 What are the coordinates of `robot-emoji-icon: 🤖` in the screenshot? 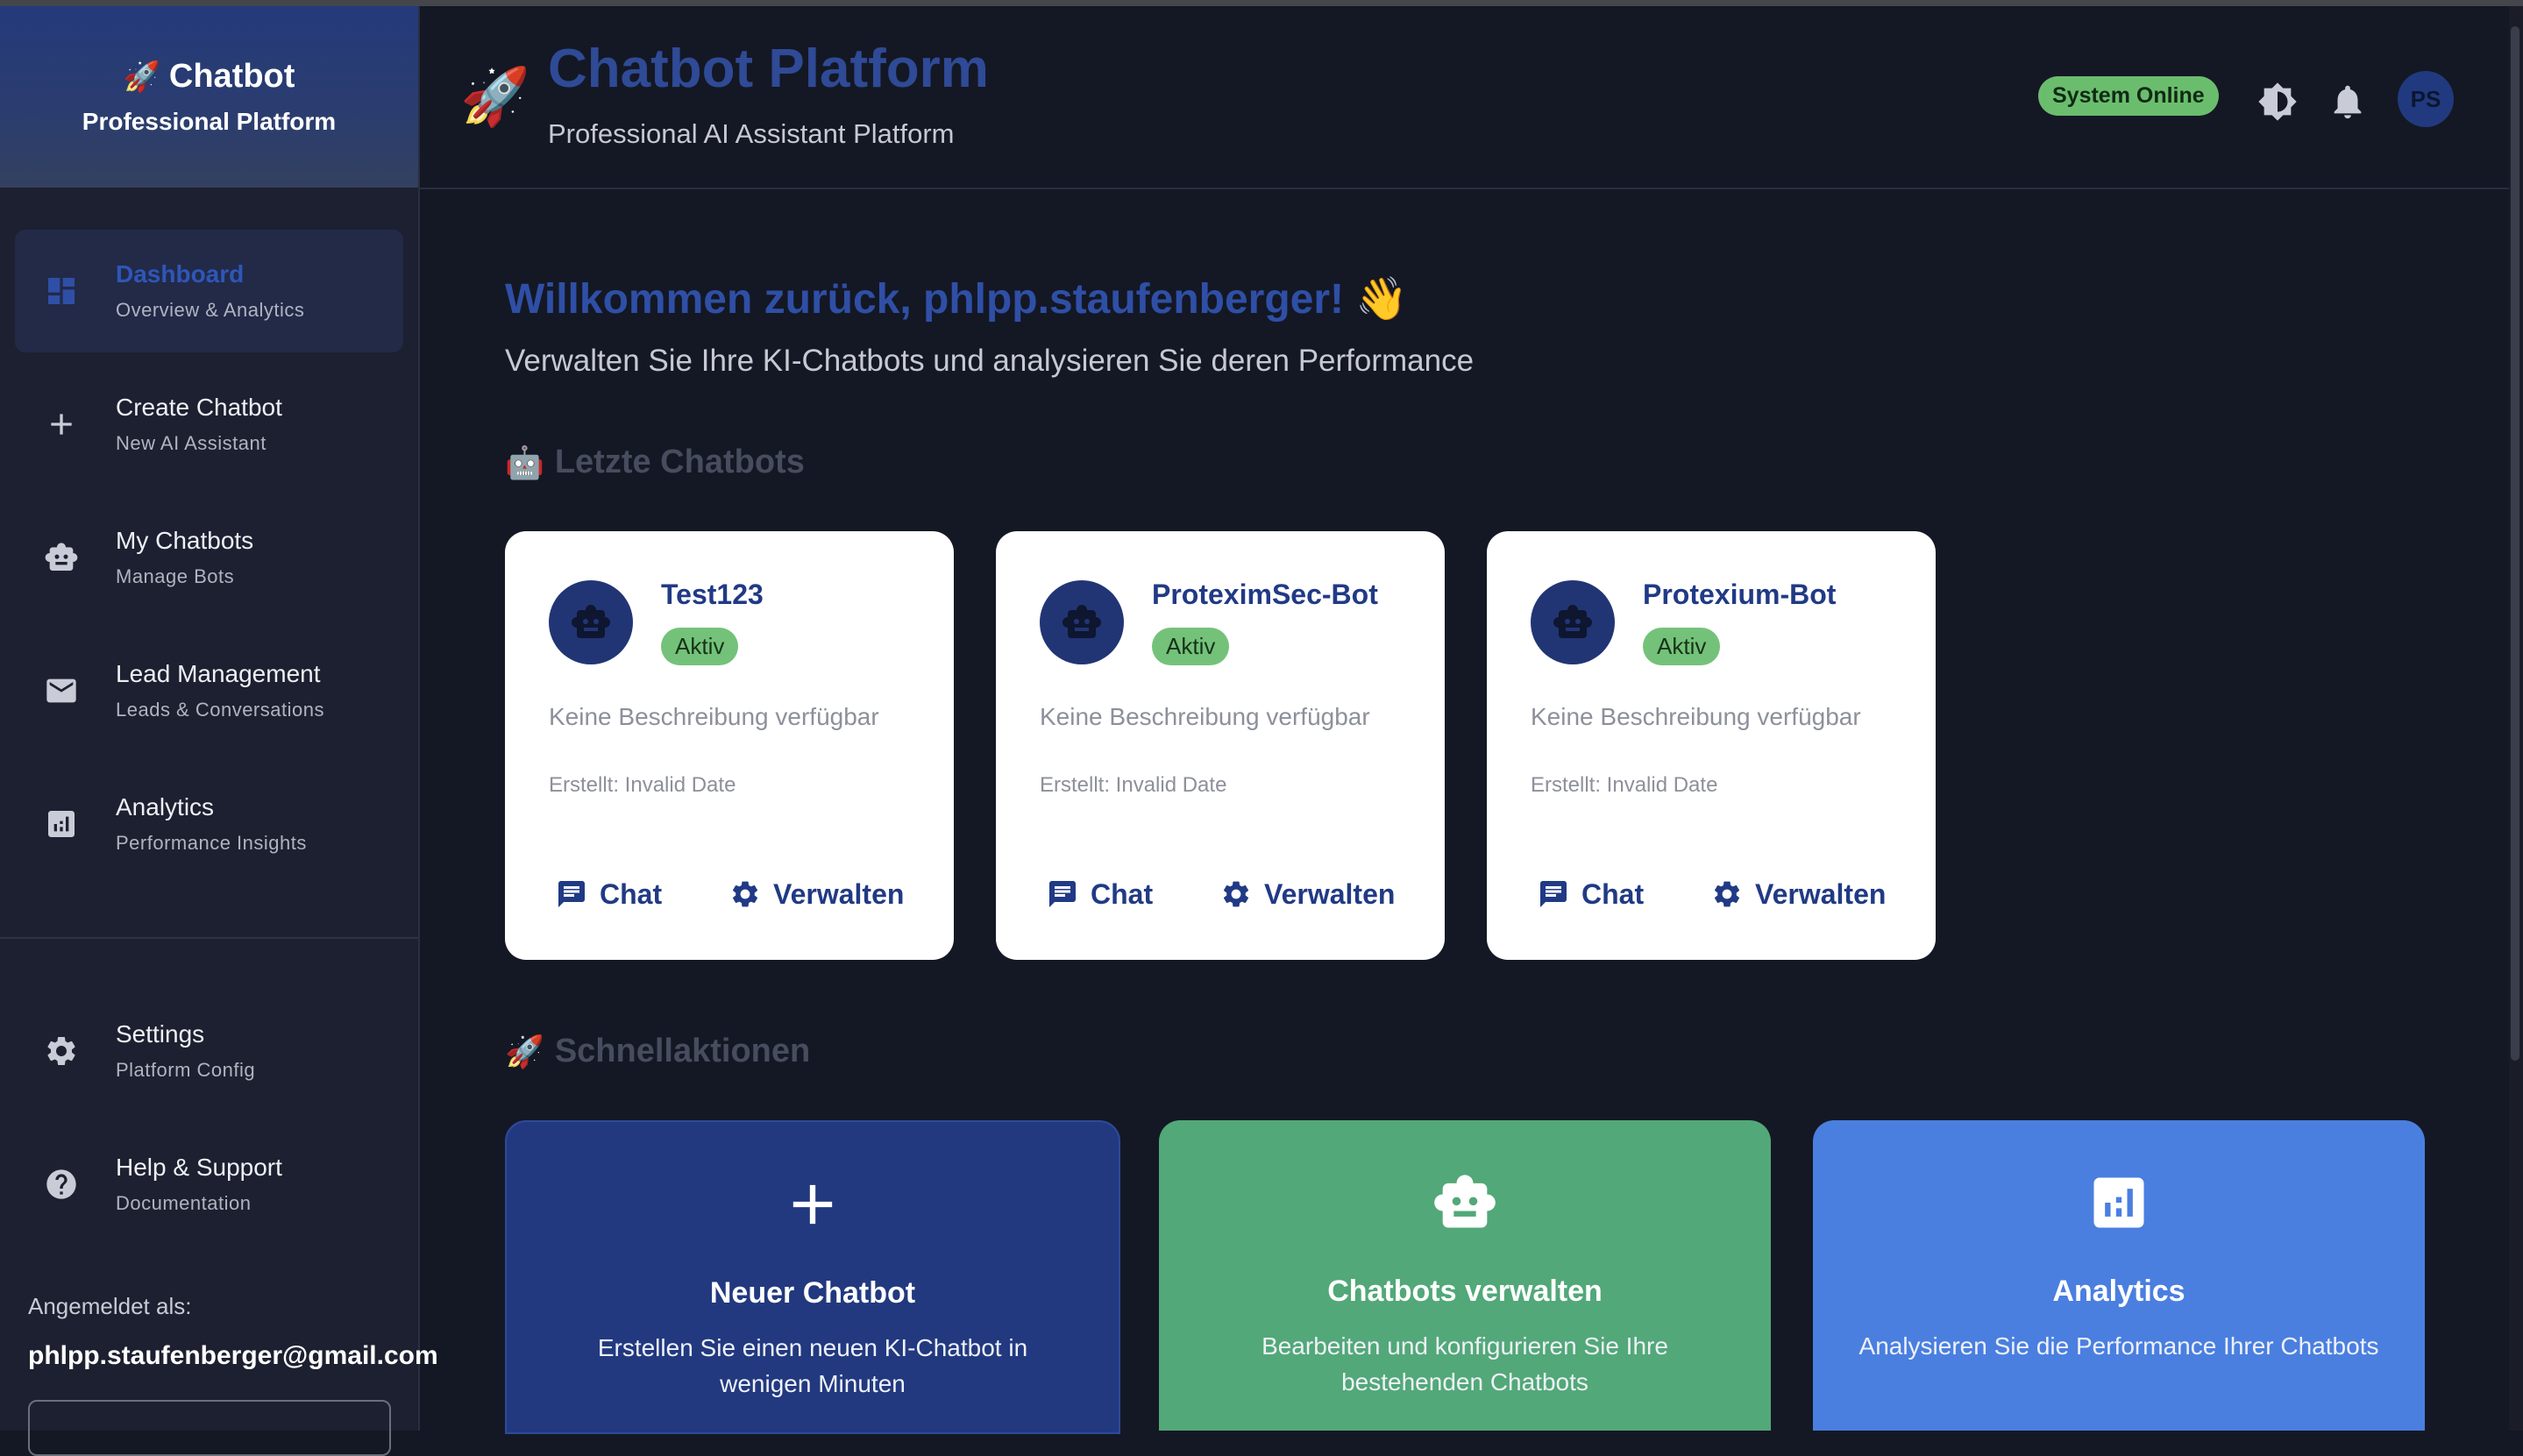 It's located at (525, 462).